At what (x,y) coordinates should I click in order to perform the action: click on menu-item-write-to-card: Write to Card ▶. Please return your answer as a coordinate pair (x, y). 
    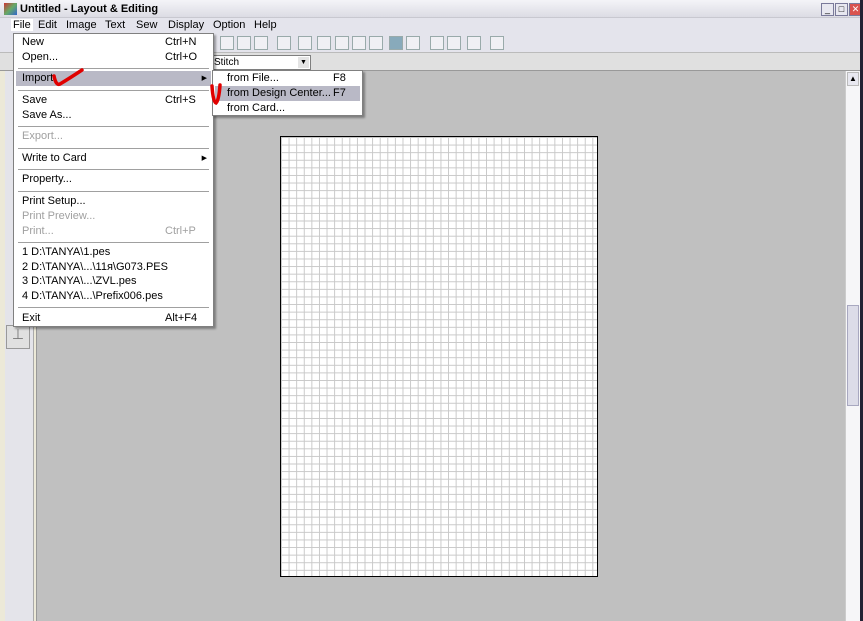
    Looking at the image, I should click on (113, 158).